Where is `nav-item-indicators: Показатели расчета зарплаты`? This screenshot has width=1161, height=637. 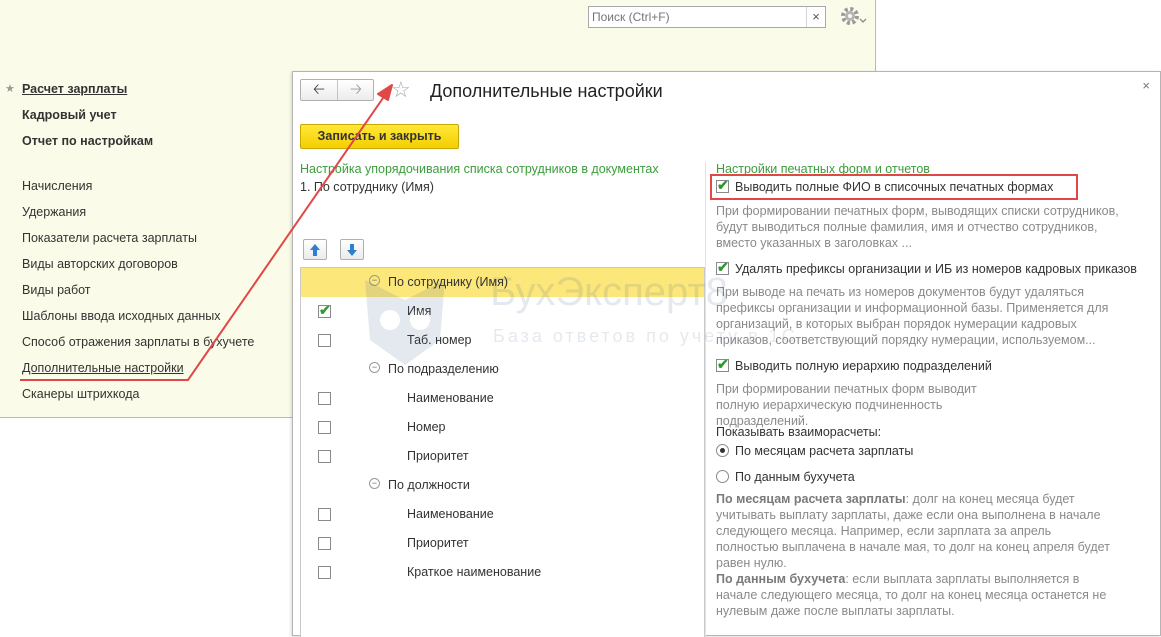
nav-item-indicators: Показатели расчета зарплаты is located at coordinates (109, 238).